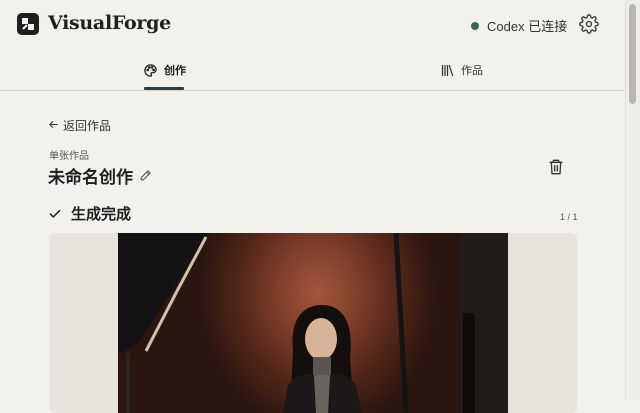 The height and width of the screenshot is (413, 640). Describe the element at coordinates (475, 25) in the screenshot. I see `status-dot-icon` at that location.